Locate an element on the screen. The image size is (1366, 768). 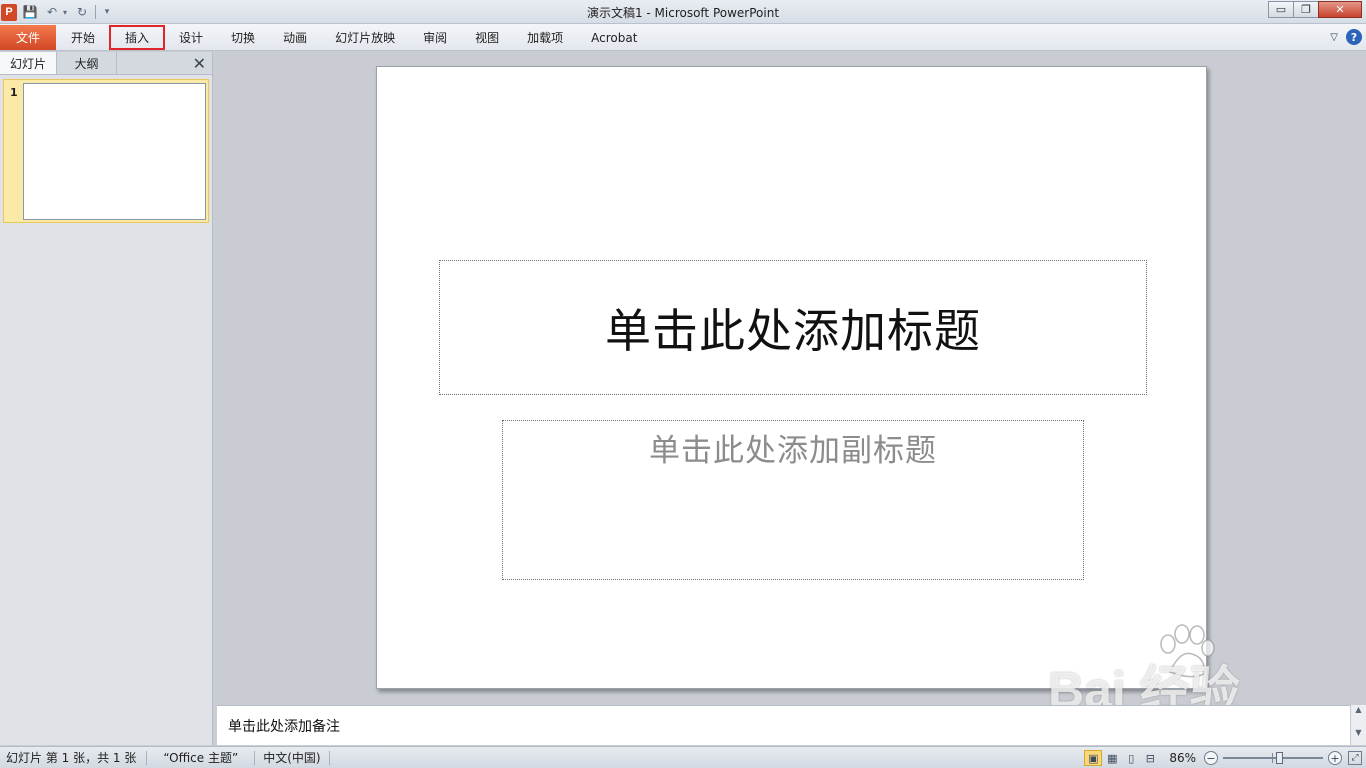
close-pane-icon: ✕ is located at coordinates (199, 63).